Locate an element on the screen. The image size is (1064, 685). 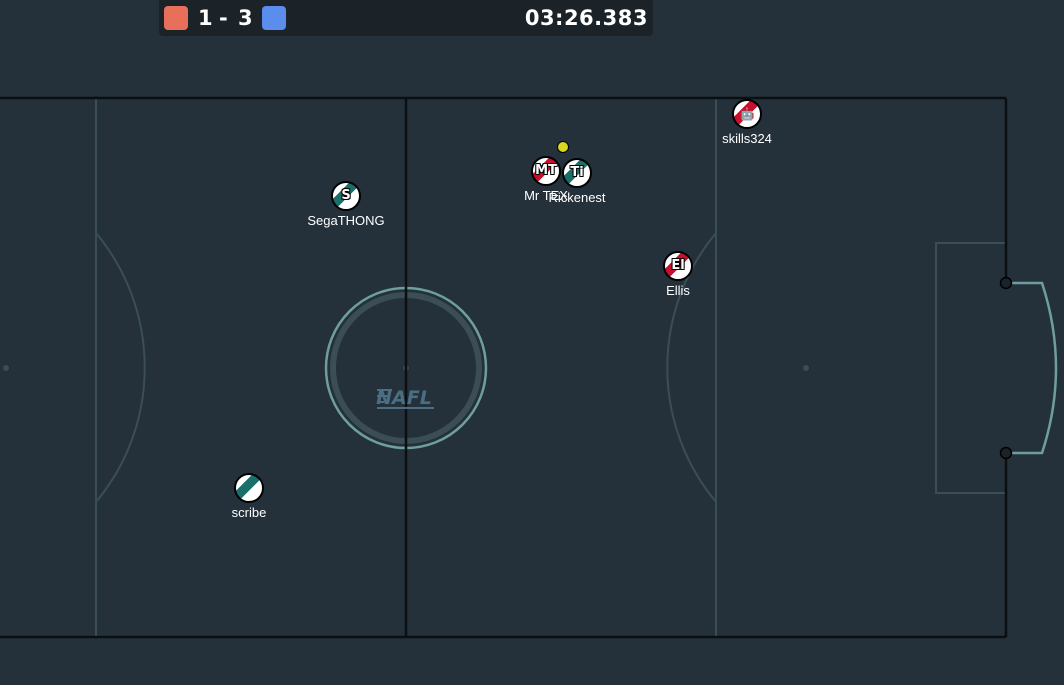
player-avatar: Ti is located at coordinates (577, 172).